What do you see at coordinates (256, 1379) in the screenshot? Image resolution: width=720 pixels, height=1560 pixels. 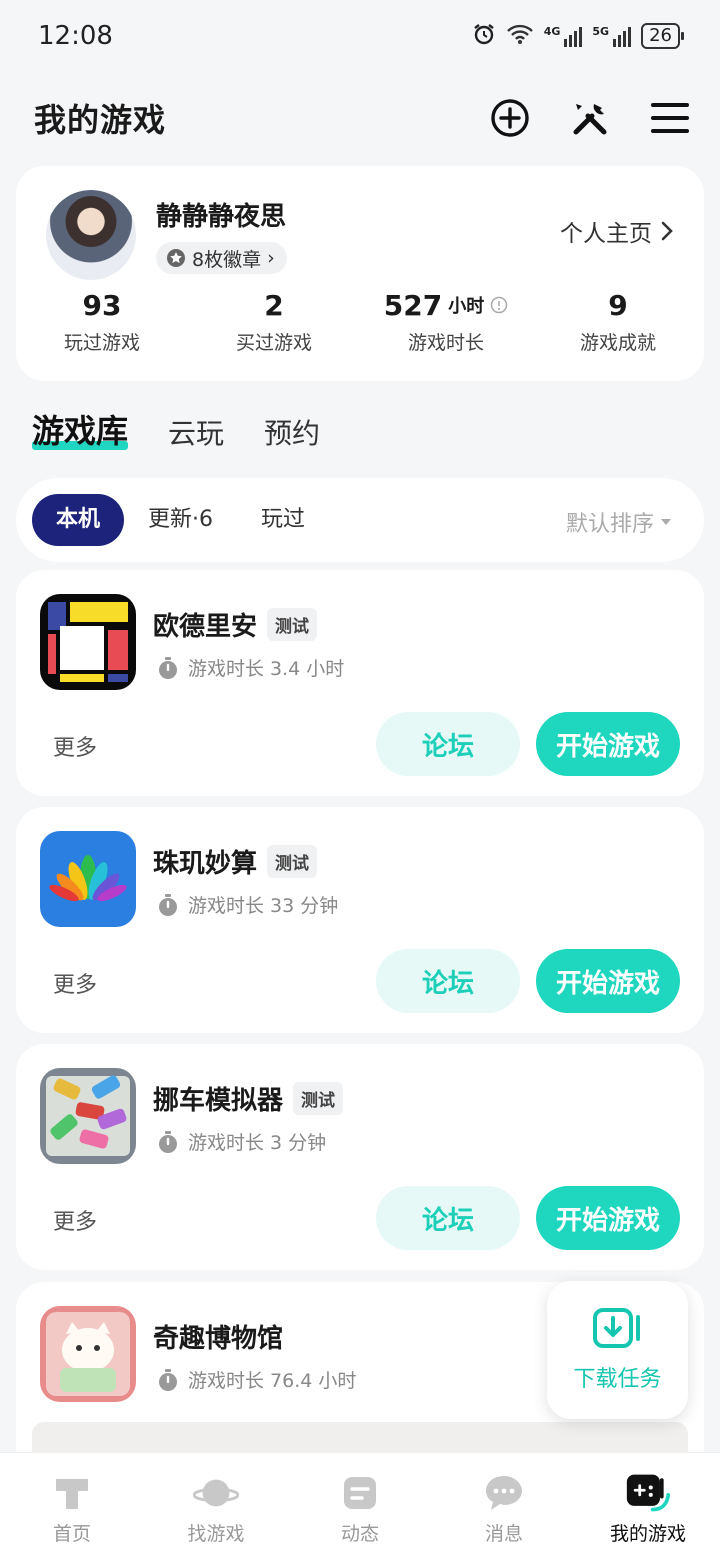 I see `playtime-row: 游戏时长 76.4 小时` at bounding box center [256, 1379].